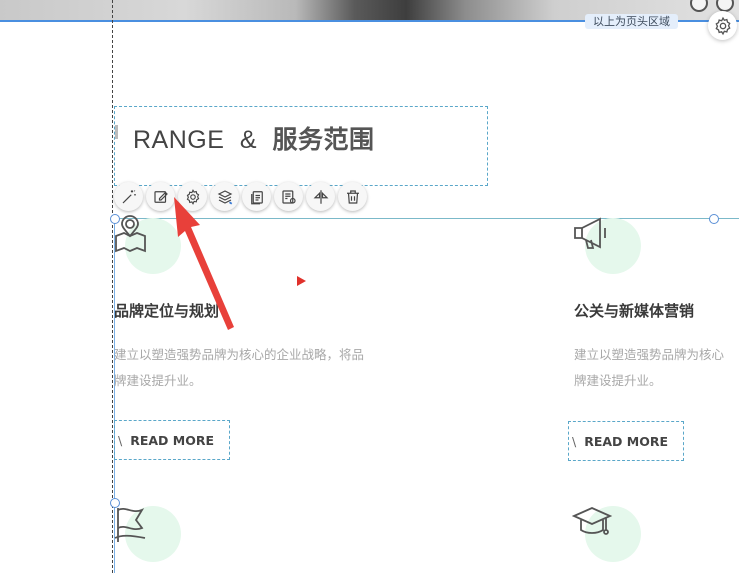  Describe the element at coordinates (240, 196) in the screenshot. I see `module-toolbar` at that location.